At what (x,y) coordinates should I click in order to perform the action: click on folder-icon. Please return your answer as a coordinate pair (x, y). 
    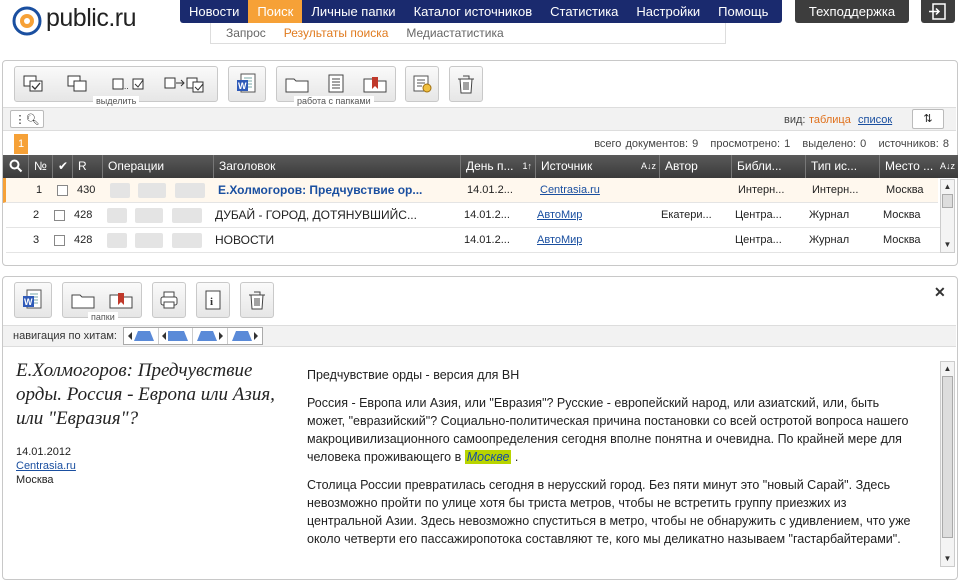
    Looking at the image, I should click on (83, 301).